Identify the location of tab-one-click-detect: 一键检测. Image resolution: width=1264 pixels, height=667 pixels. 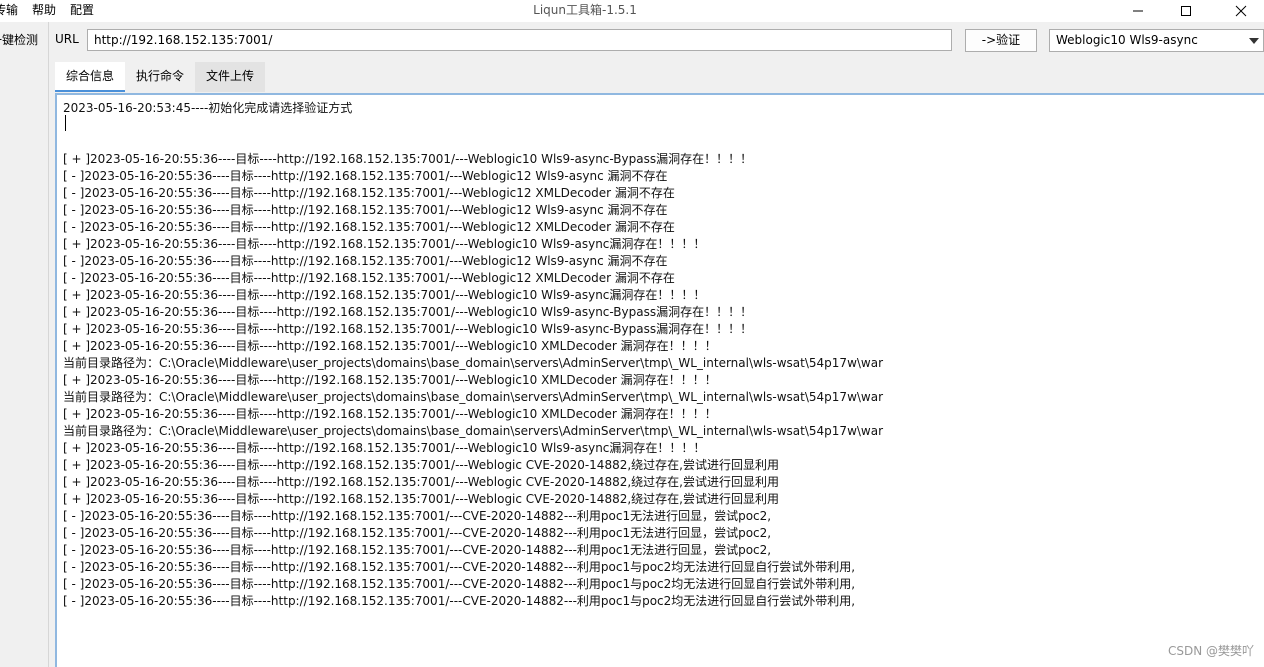
(25, 40).